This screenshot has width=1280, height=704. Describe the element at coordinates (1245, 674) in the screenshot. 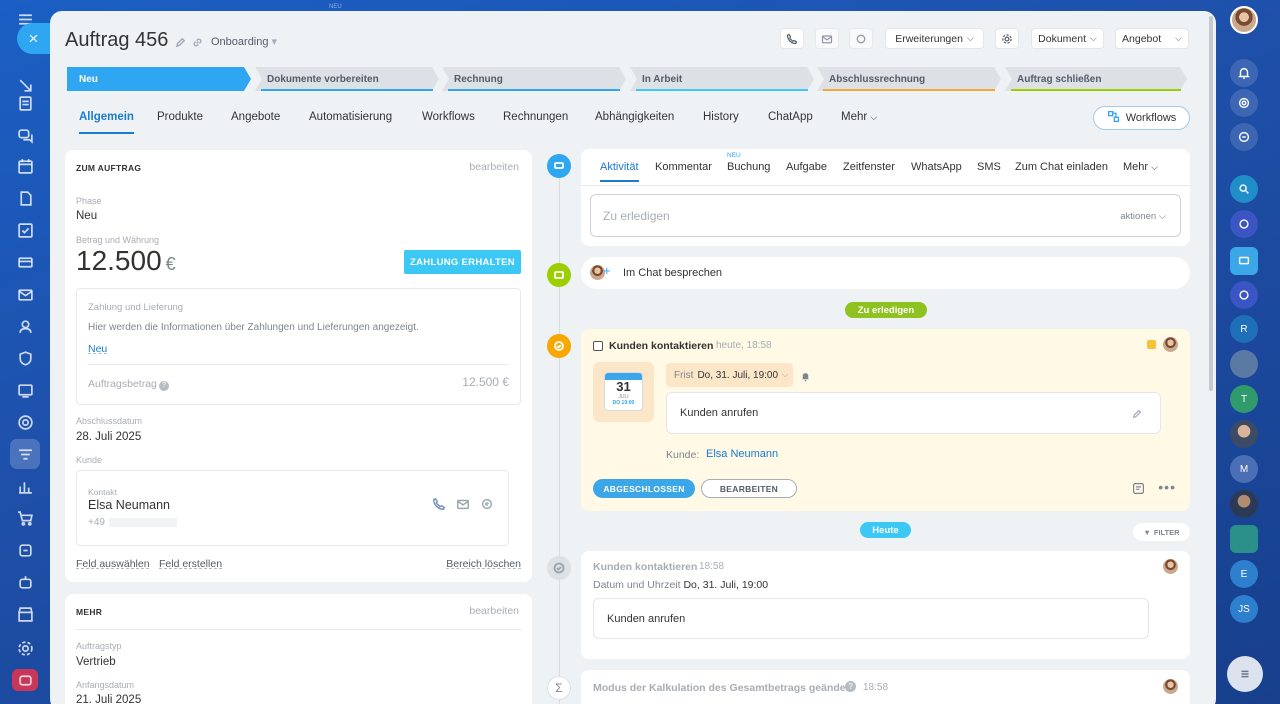

I see `menu-more-button` at that location.